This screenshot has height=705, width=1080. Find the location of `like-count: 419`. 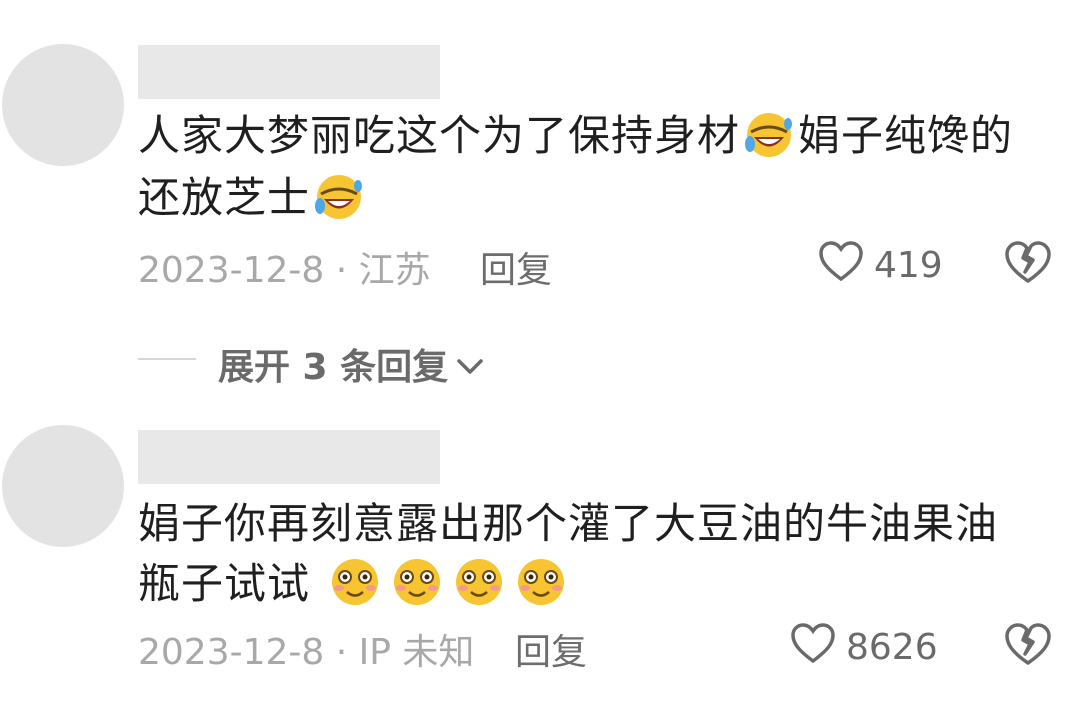

like-count: 419 is located at coordinates (908, 265).